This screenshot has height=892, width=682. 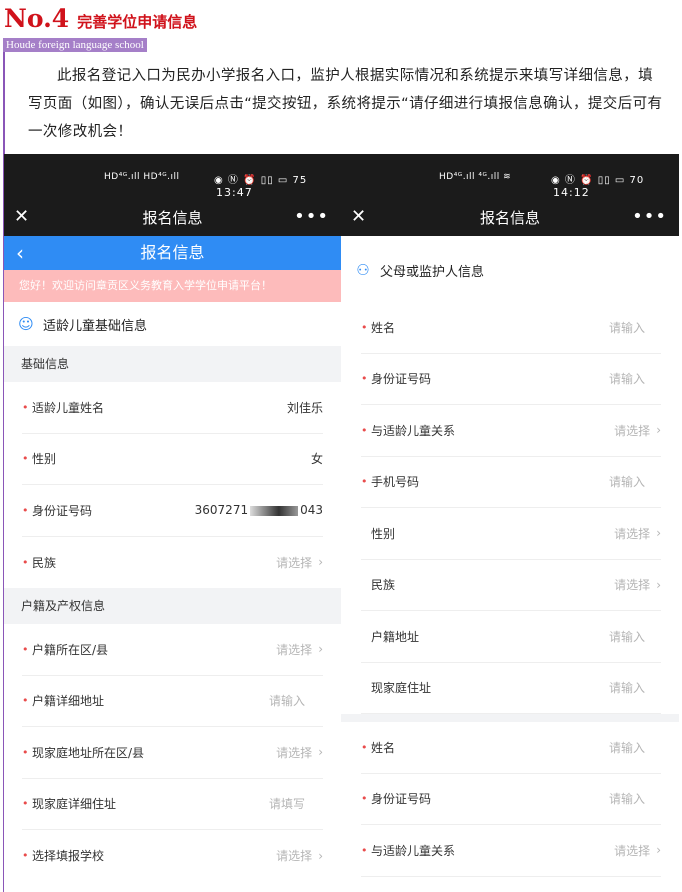 What do you see at coordinates (172, 804) in the screenshot?
I see `field-home-address: • 现家庭详细住址 请填写` at bounding box center [172, 804].